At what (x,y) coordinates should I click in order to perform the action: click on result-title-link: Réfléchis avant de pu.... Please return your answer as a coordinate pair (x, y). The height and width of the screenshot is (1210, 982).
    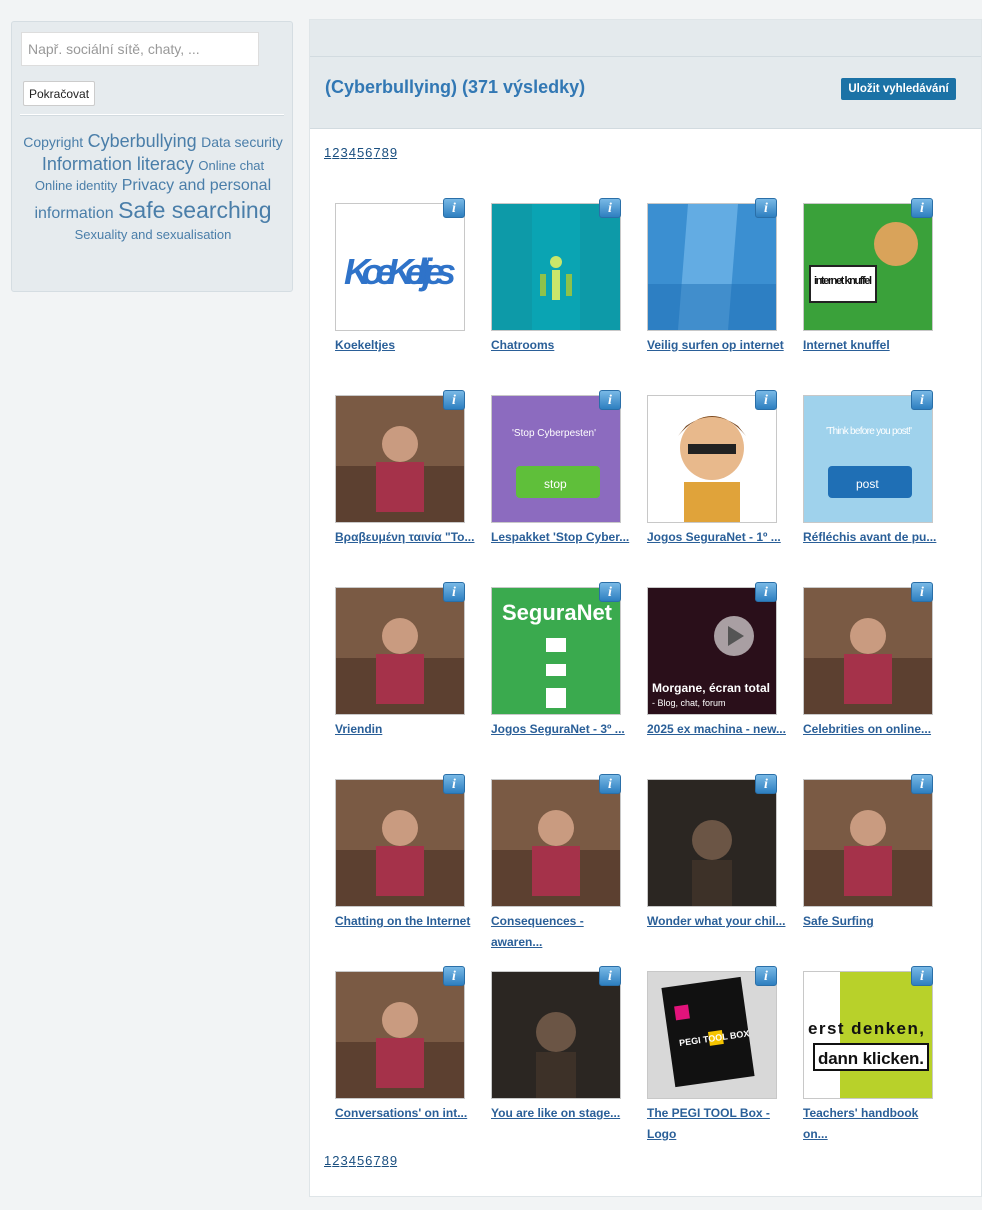
    Looking at the image, I should click on (873, 537).